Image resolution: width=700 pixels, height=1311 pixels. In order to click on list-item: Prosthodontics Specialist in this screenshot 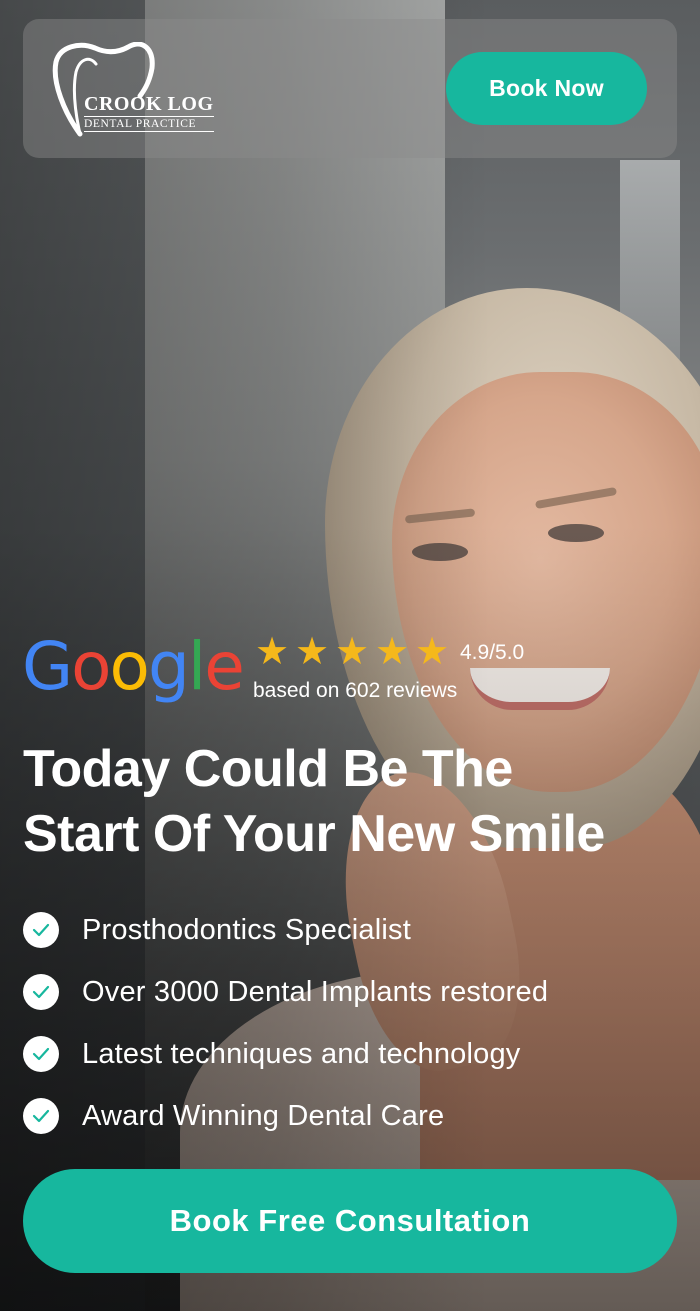, I will do `click(285, 930)`.